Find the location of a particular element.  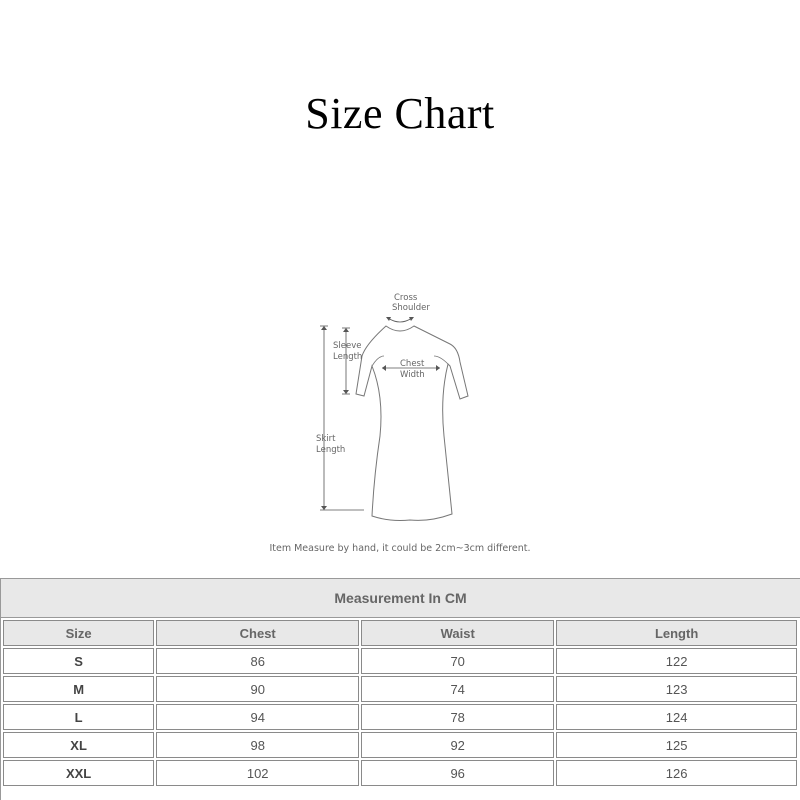

label-skirt-length: Length is located at coordinates (330, 450).